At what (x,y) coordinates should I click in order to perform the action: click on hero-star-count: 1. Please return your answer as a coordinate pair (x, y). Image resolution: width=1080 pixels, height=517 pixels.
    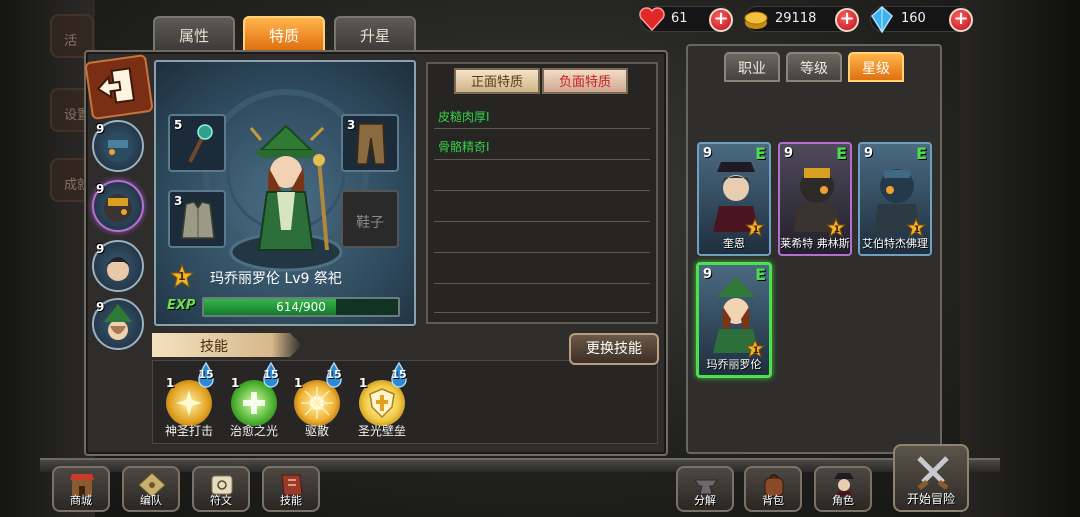
    Looking at the image, I should click on (182, 276).